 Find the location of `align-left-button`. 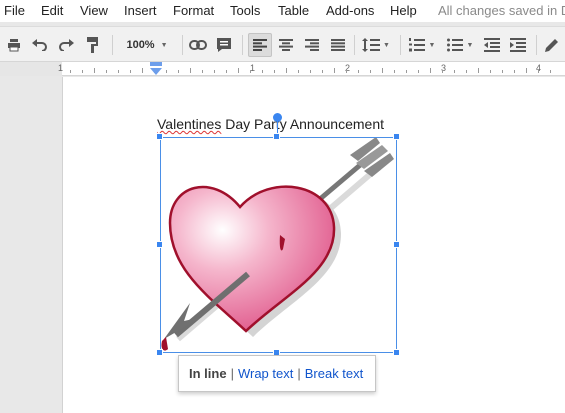

align-left-button is located at coordinates (260, 45).